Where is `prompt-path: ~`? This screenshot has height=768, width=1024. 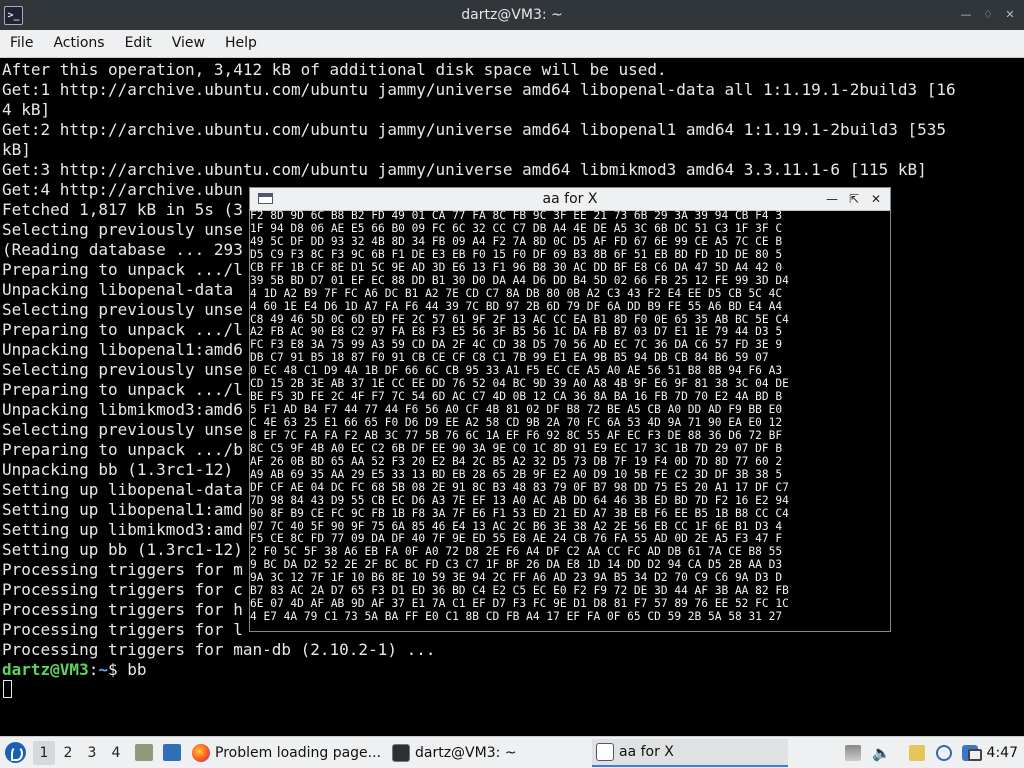 prompt-path: ~ is located at coordinates (103, 669).